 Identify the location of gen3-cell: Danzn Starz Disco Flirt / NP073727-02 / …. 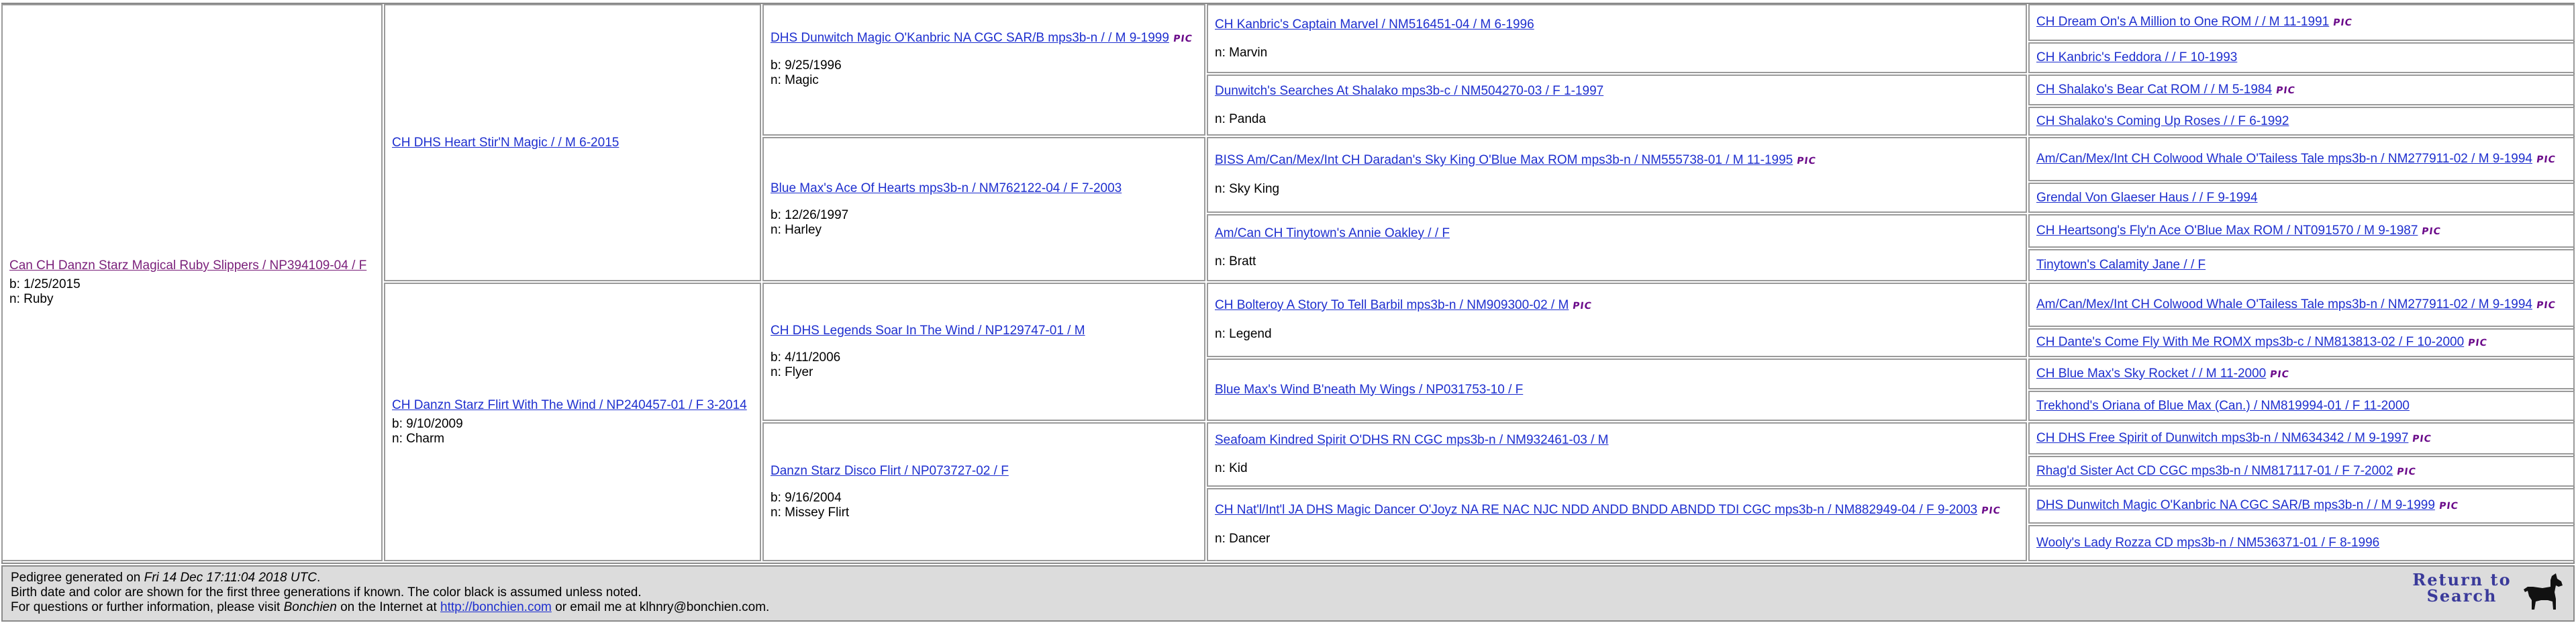
(983, 491).